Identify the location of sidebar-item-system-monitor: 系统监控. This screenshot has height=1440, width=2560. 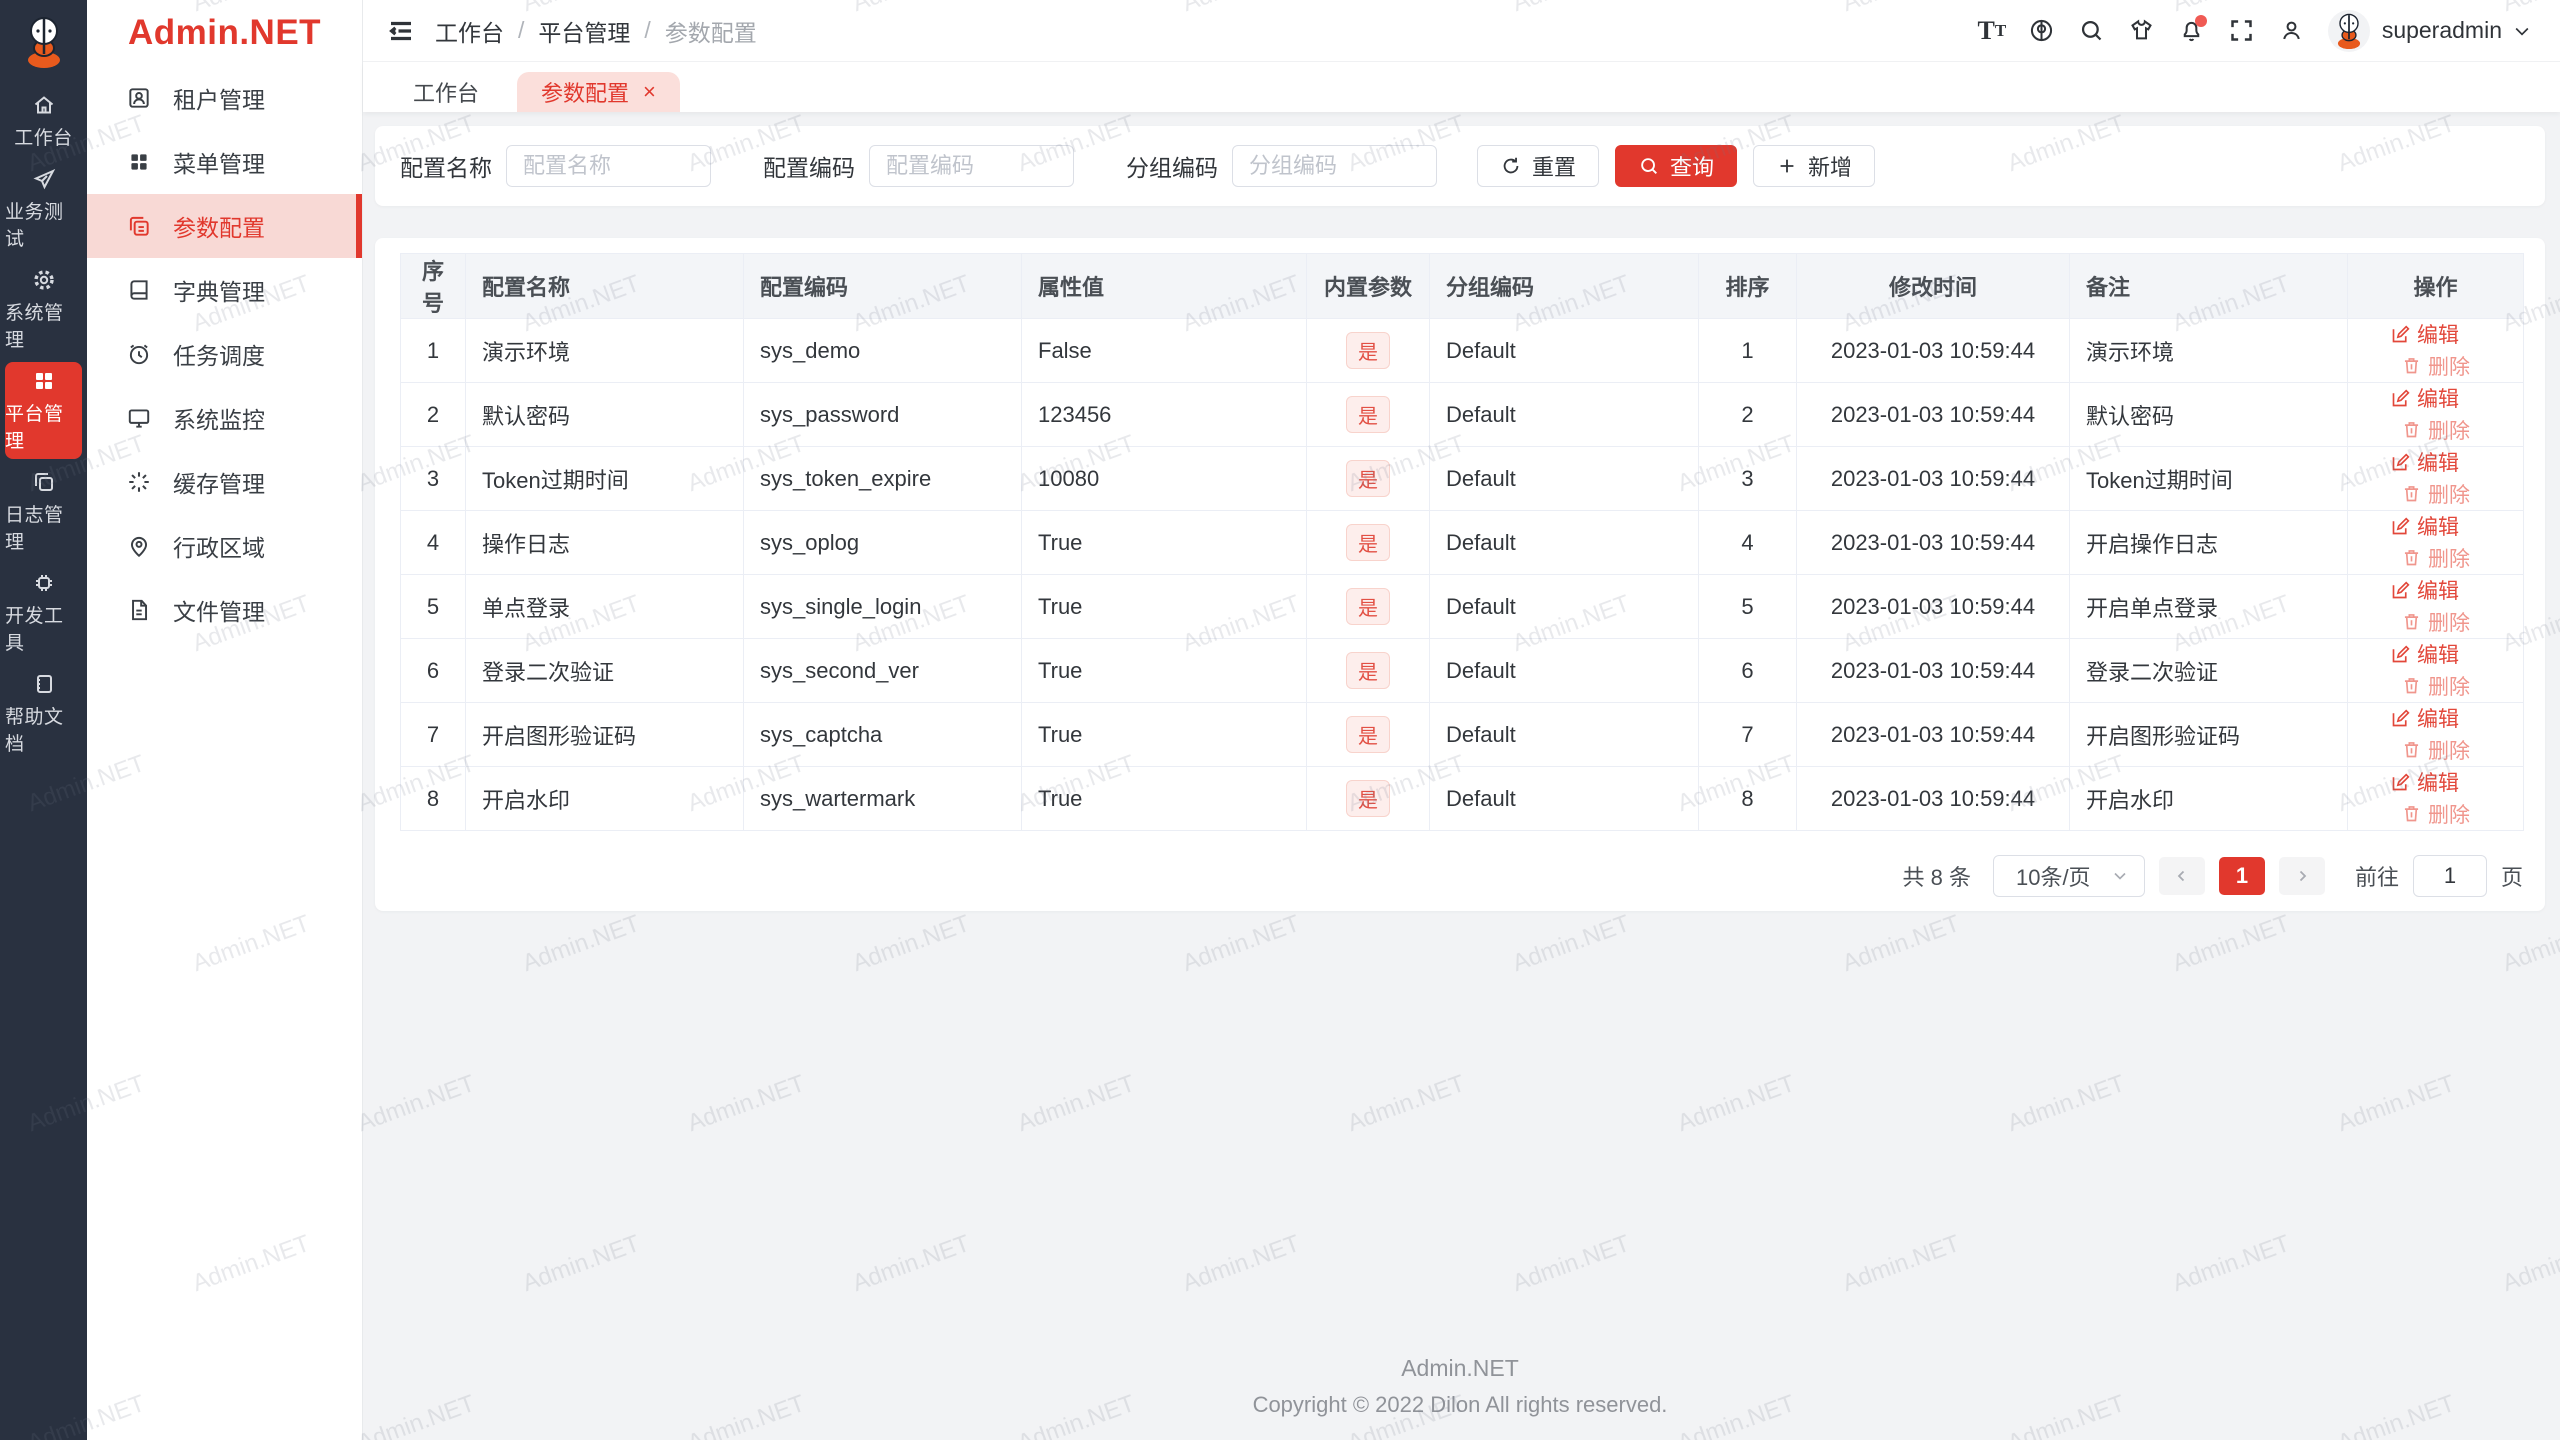
(224, 418).